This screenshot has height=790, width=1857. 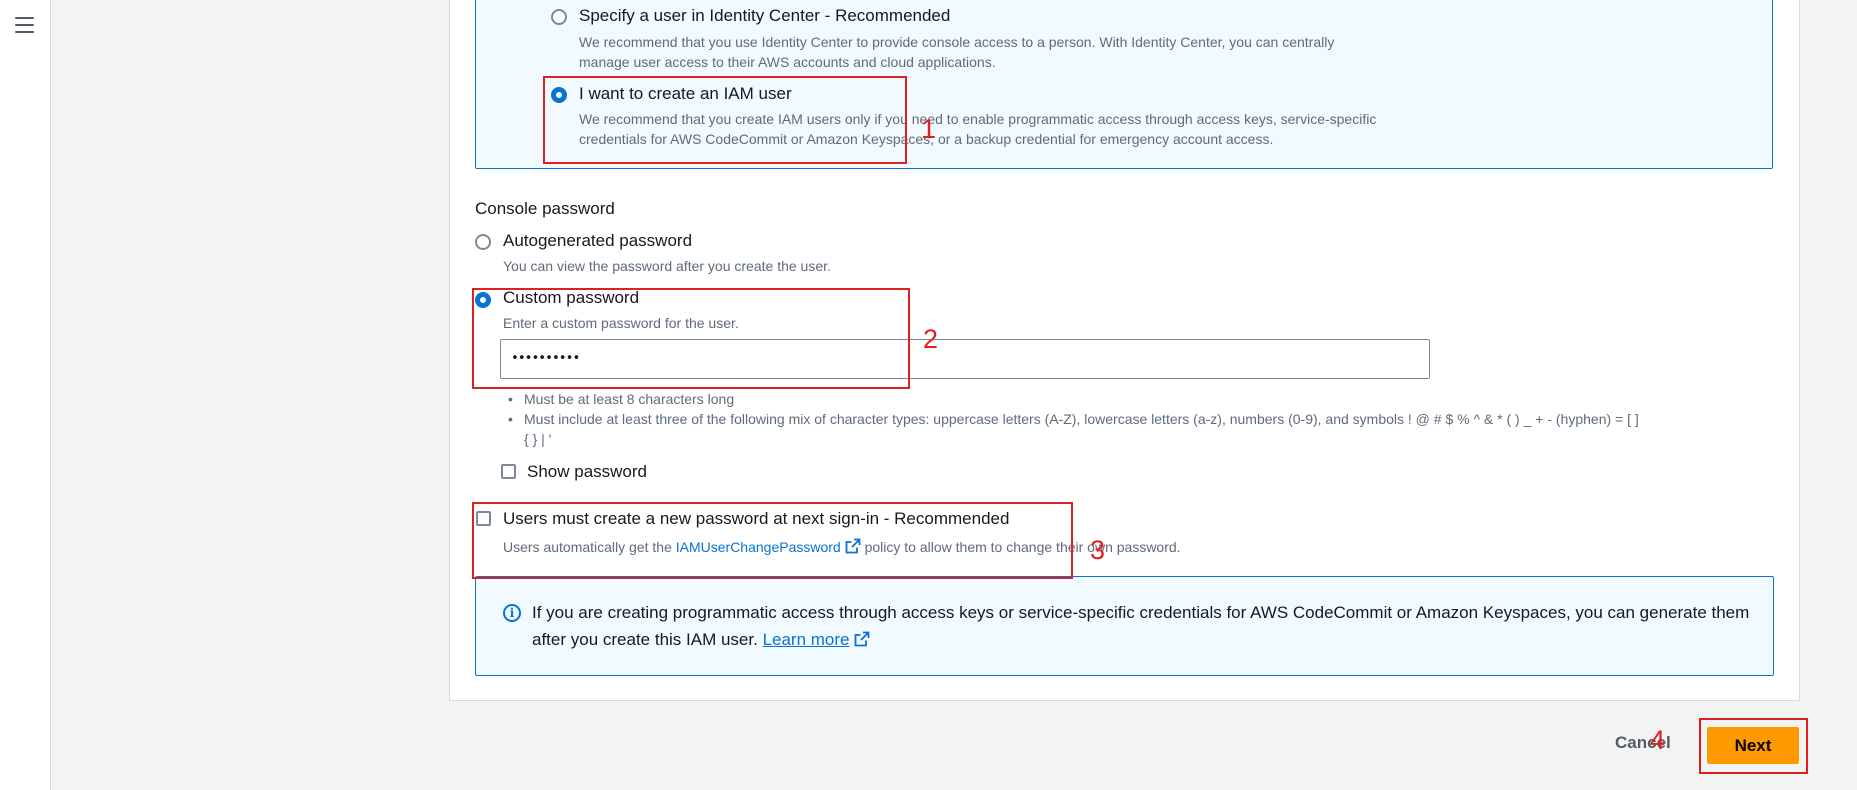 I want to click on autogenerated-password-label: Autogenerated password, so click(x=597, y=241).